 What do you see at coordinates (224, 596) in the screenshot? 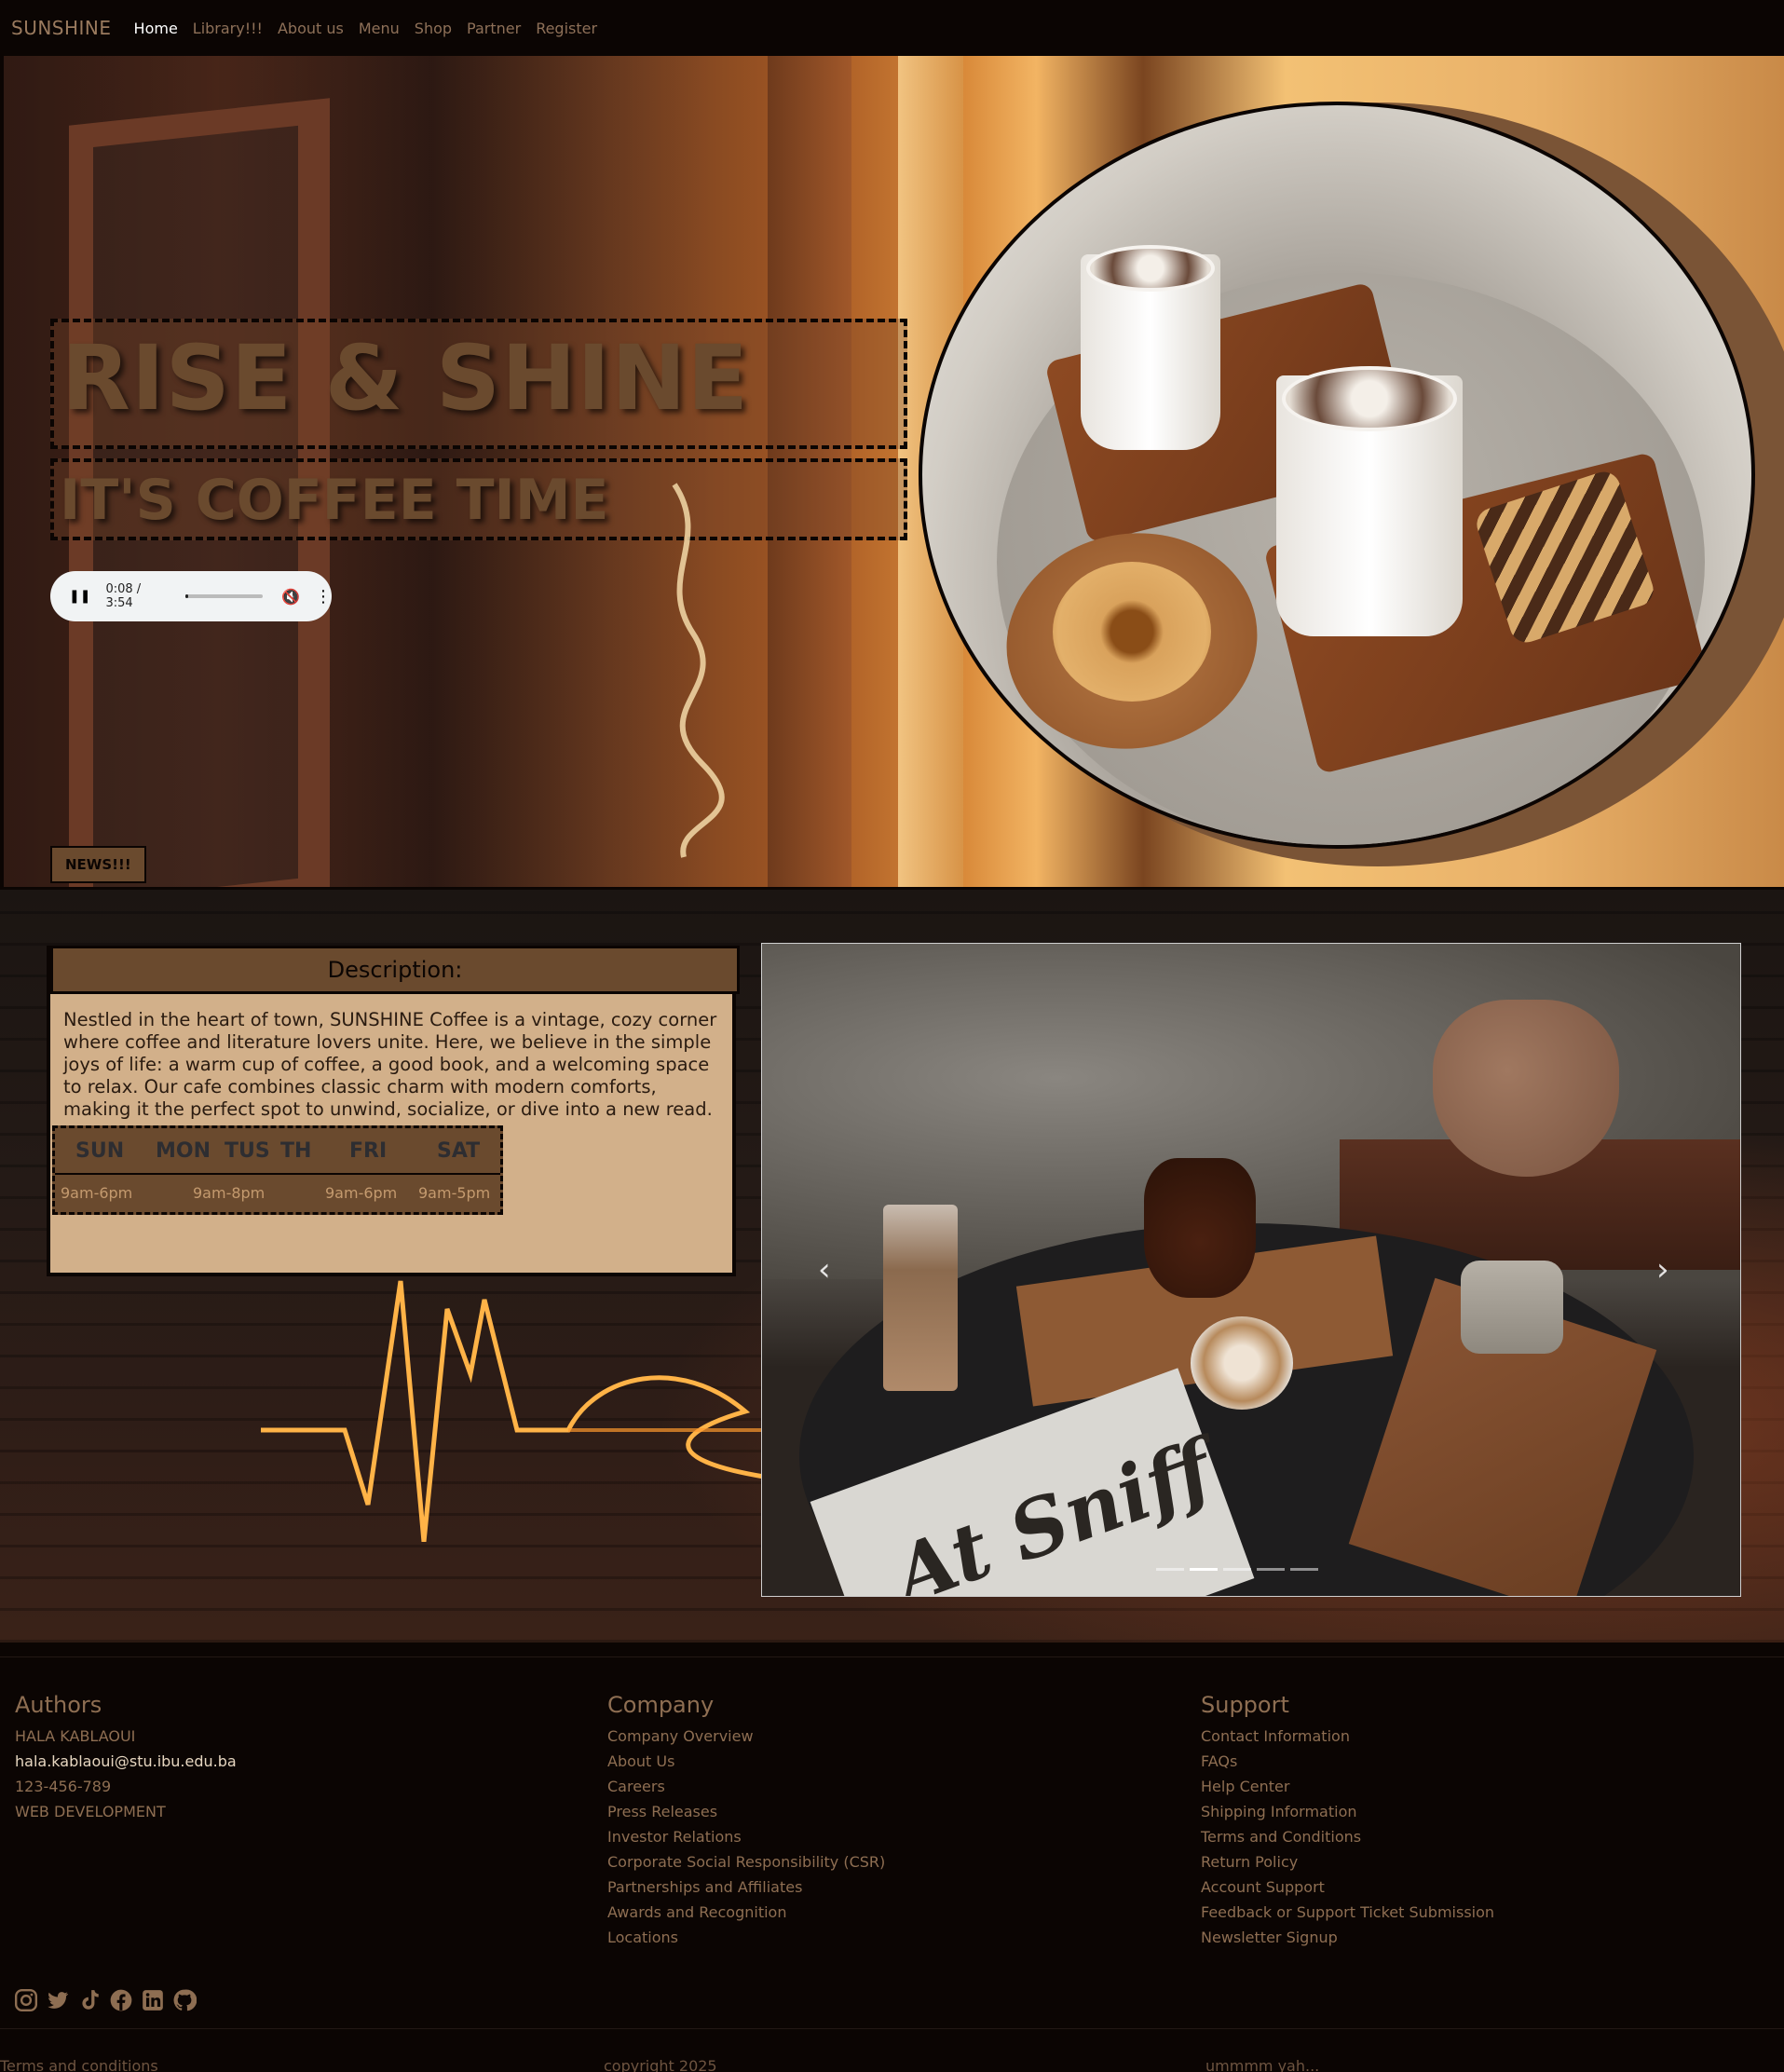
I see `audio-progress-slider` at bounding box center [224, 596].